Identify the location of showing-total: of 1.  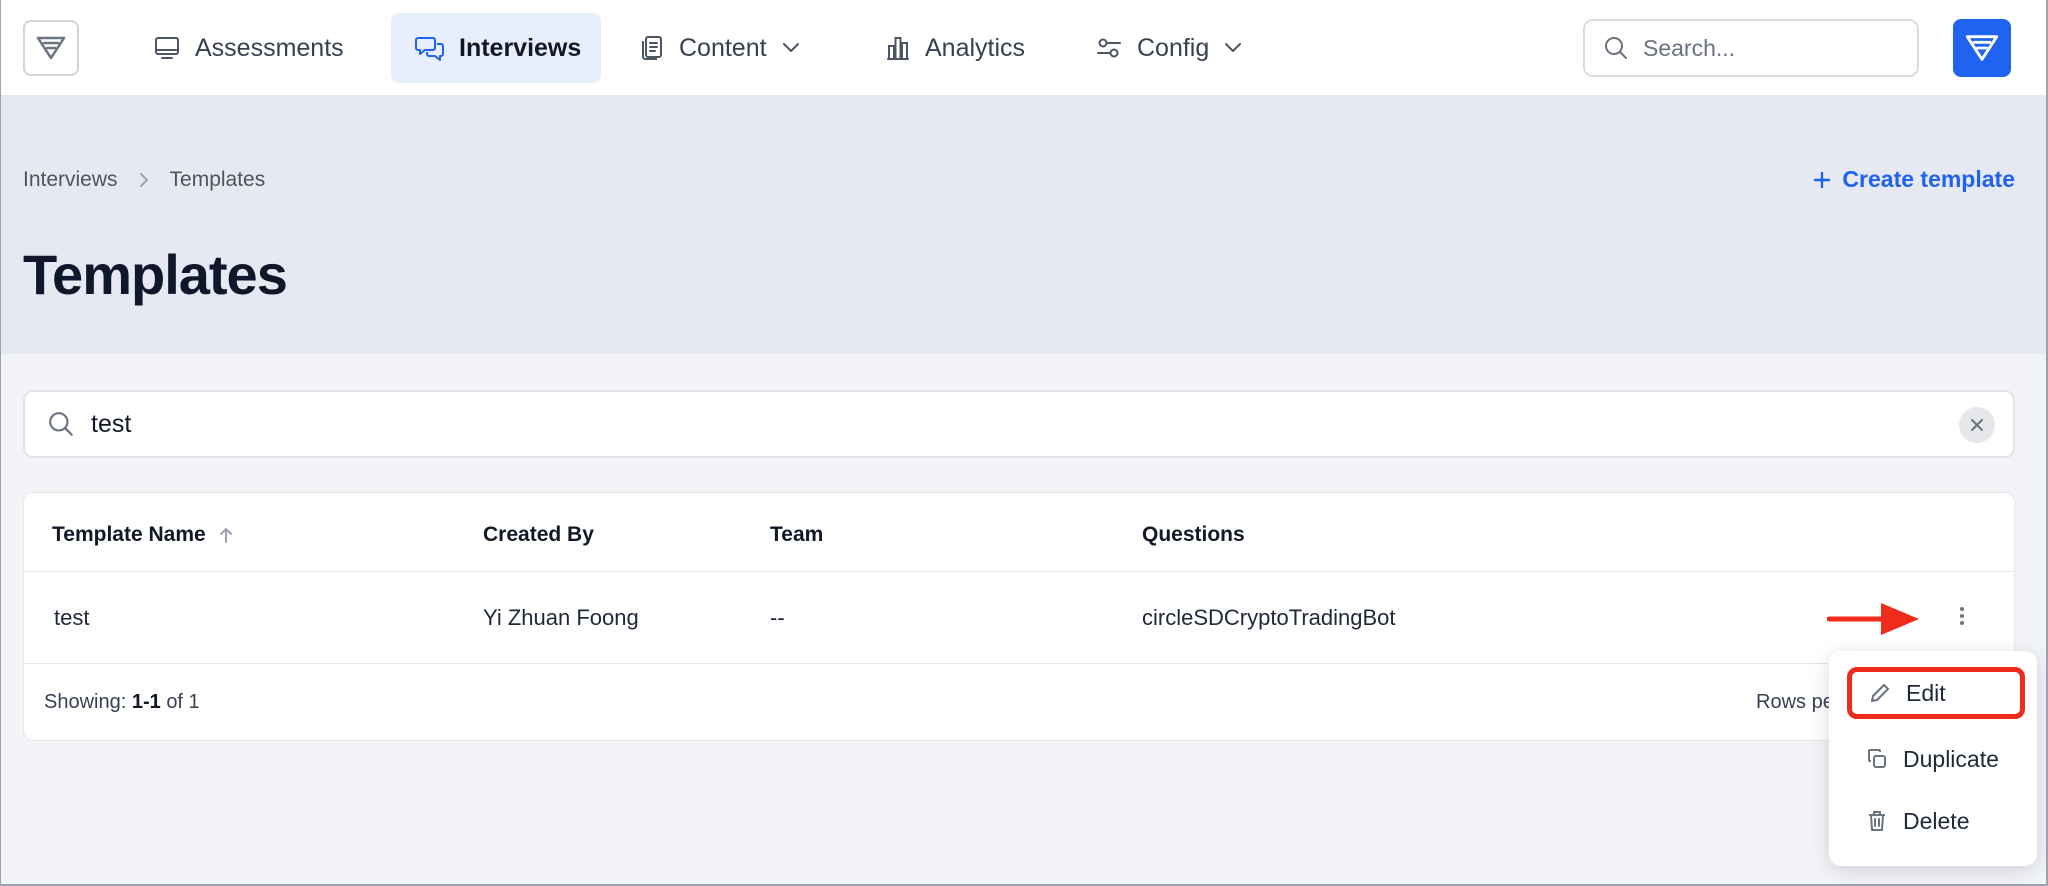
(183, 702).